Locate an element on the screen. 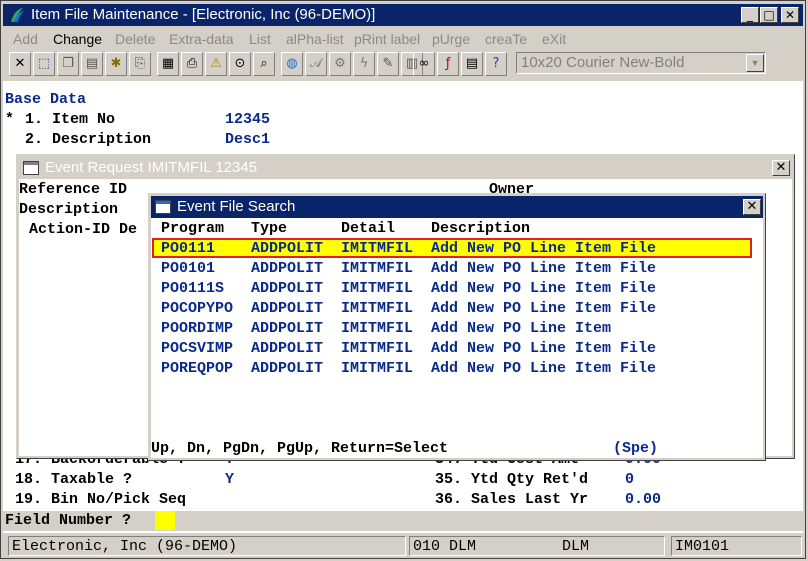 This screenshot has width=808, height=561. section-title: Base Data is located at coordinates (46, 99).